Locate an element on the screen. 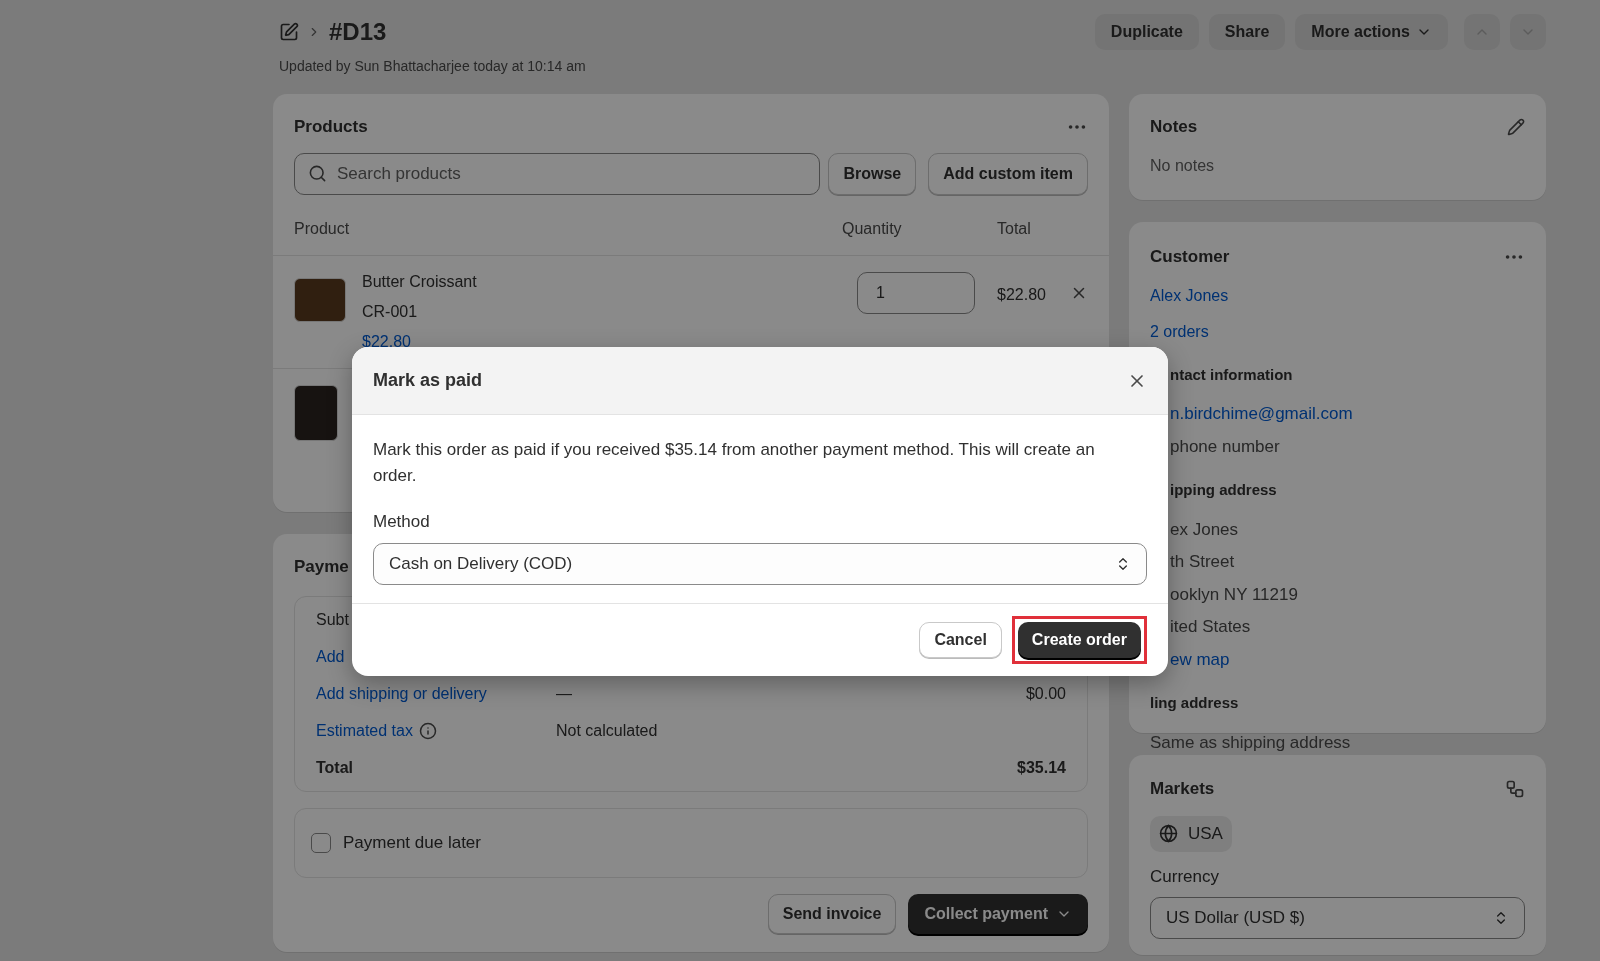  section-heading: ntact information is located at coordinates (1232, 374).